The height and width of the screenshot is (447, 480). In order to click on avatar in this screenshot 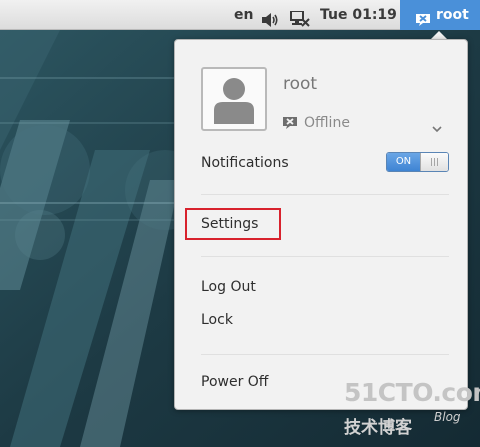, I will do `click(234, 99)`.